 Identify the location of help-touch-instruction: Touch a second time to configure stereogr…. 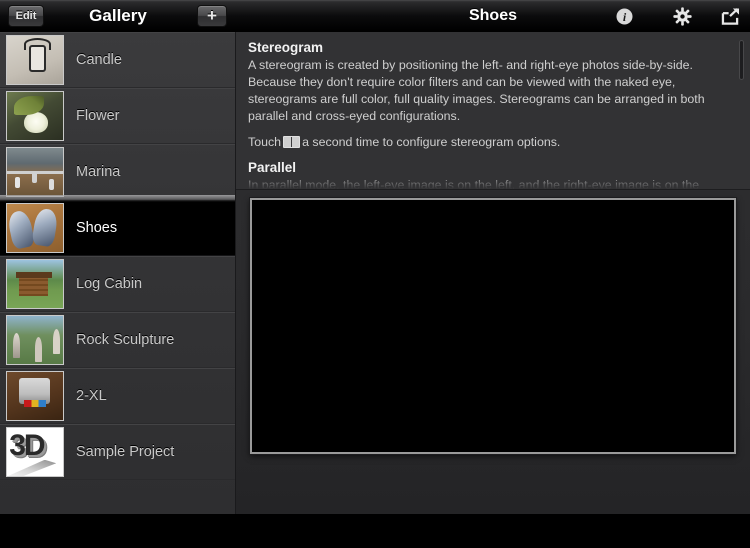
(488, 142).